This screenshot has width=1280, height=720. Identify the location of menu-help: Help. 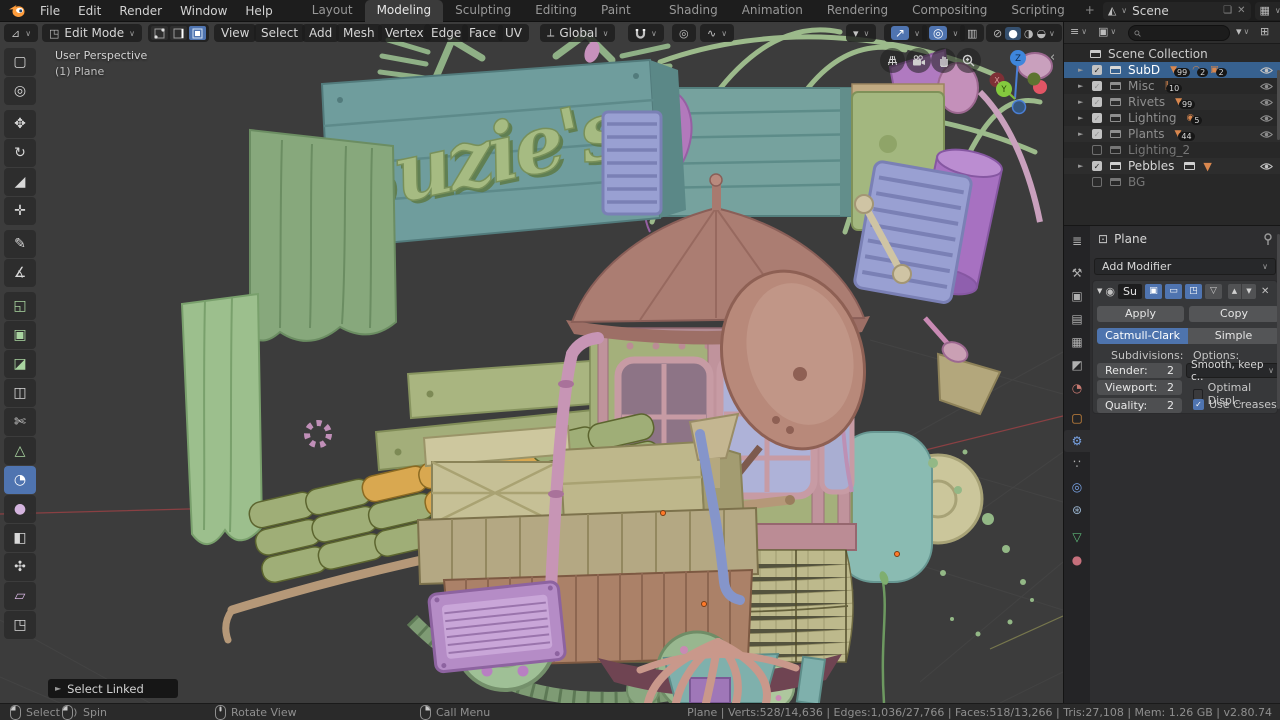
(258, 11).